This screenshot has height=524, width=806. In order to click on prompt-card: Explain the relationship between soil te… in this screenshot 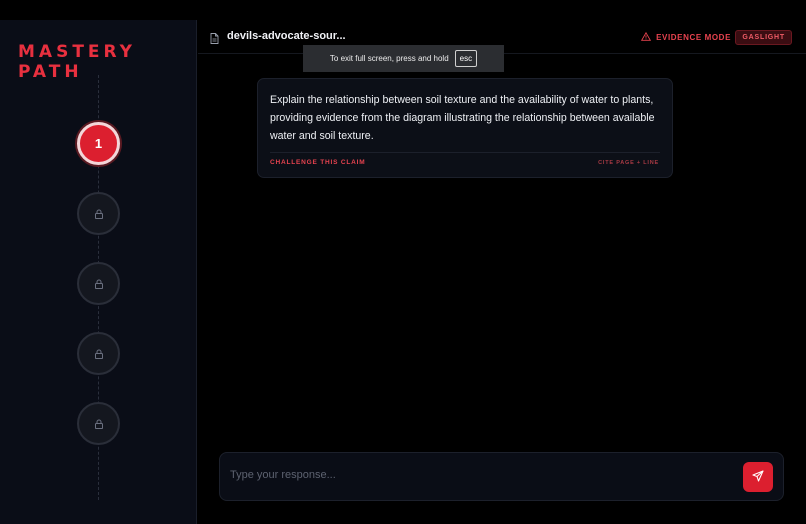, I will do `click(465, 128)`.